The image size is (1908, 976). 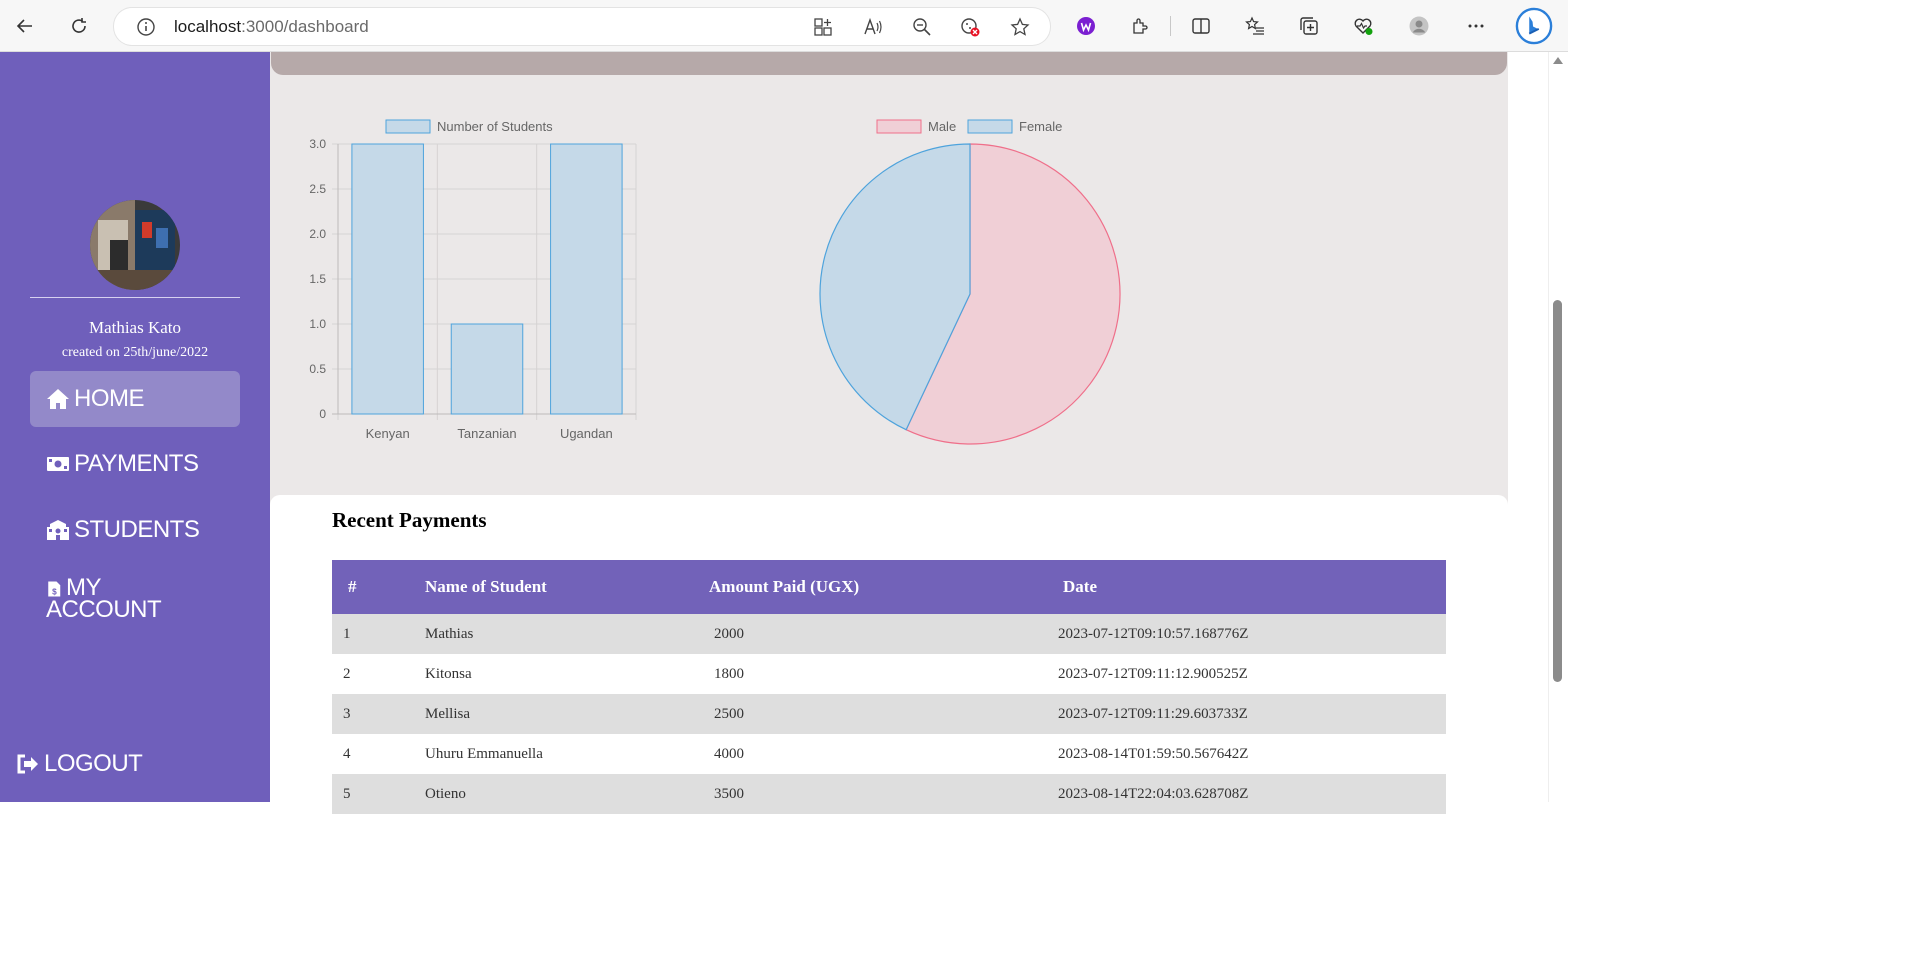 I want to click on more-options-icon, so click(x=1476, y=26).